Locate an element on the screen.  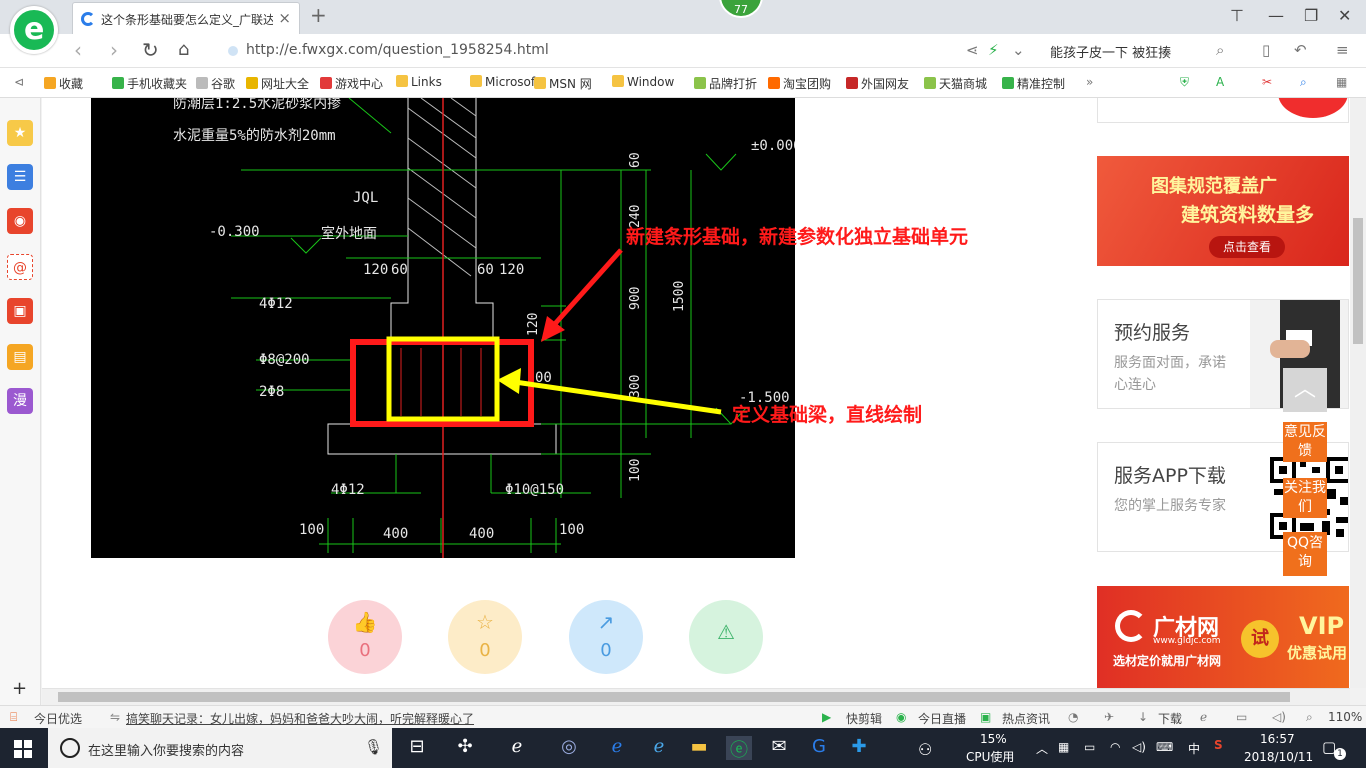
news-ticker: 搞笑聊天记录：女儿出嫁，妈妈和爸爸大吵大闹，听完解释暖心了 is located at coordinates (300, 718).